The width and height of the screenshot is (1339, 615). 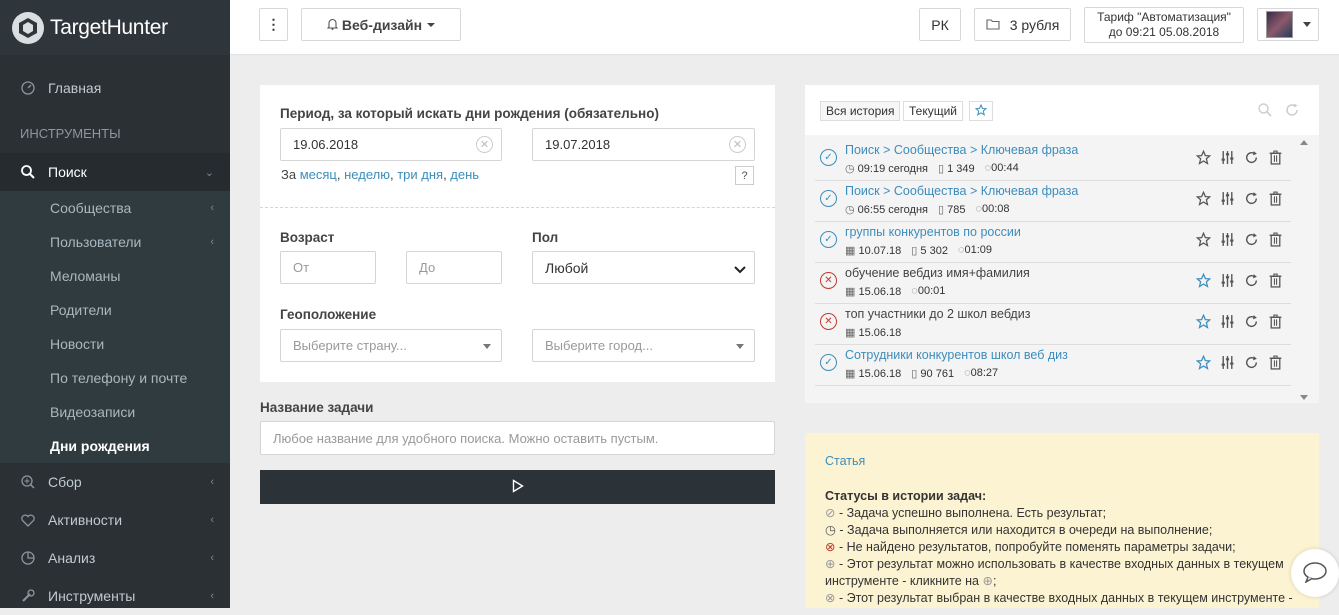 I want to click on balance-button: 3 рубля, so click(x=1022, y=24).